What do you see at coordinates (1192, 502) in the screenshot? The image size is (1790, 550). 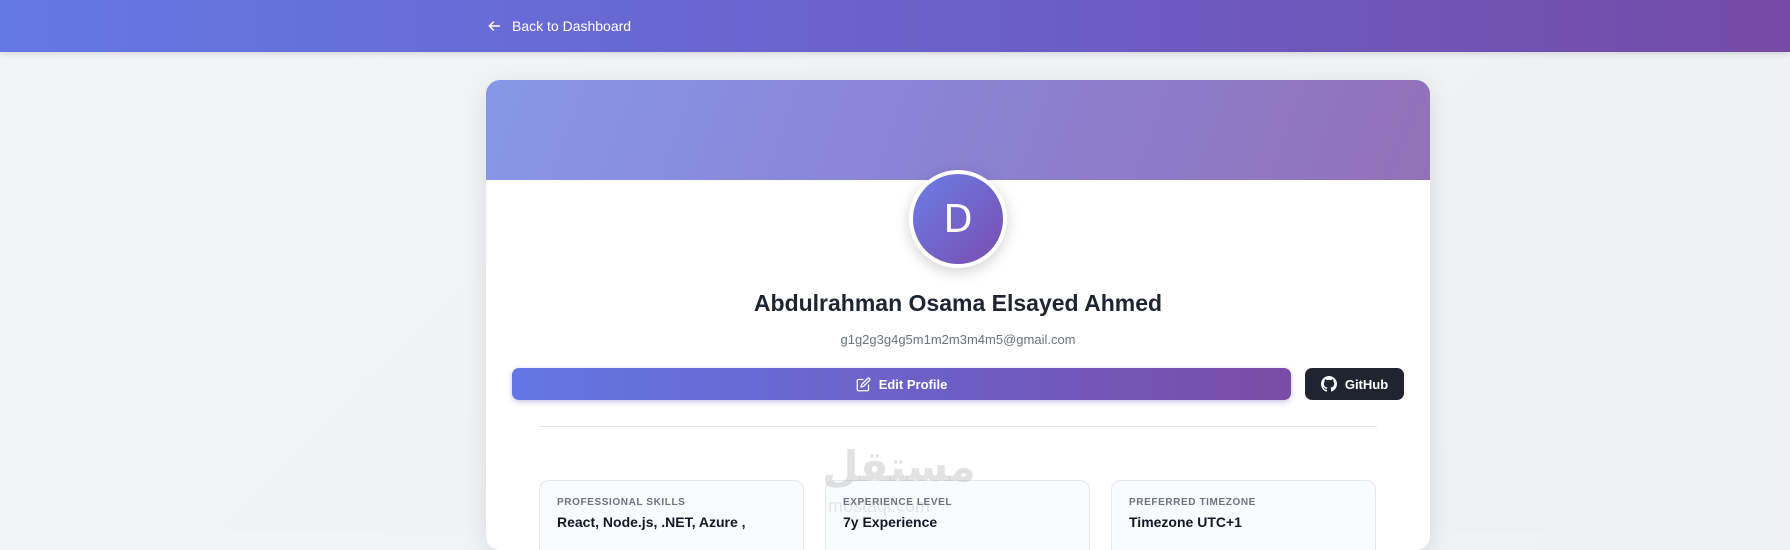 I see `preferred-timezone-label: PREFERRED TIMEZONE` at bounding box center [1192, 502].